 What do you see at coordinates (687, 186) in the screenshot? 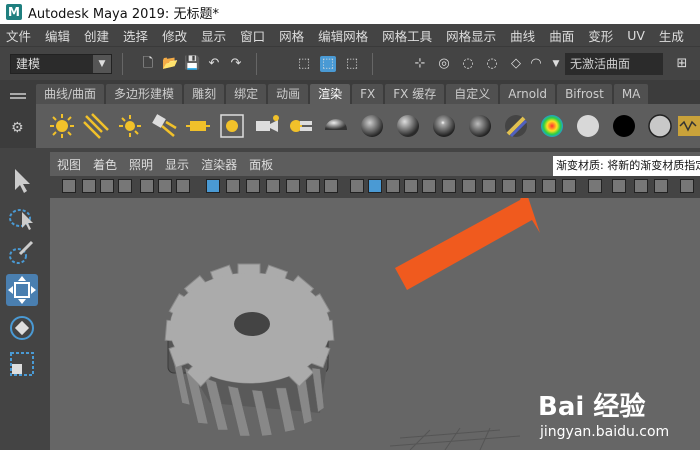
I see `panel-layout-icon` at bounding box center [687, 186].